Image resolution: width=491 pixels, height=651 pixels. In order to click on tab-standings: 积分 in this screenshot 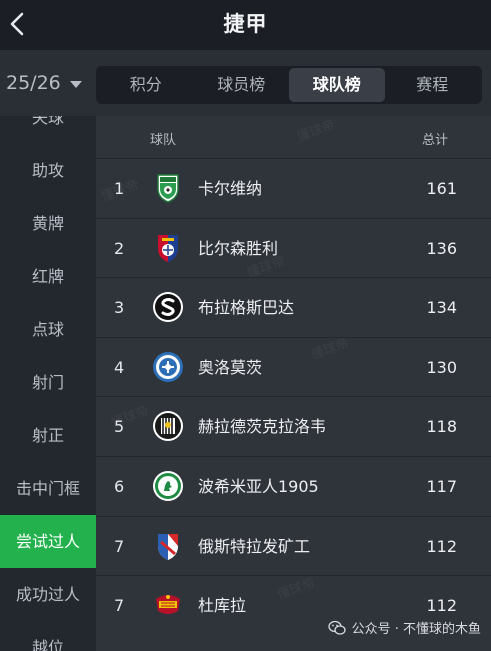, I will do `click(146, 85)`.